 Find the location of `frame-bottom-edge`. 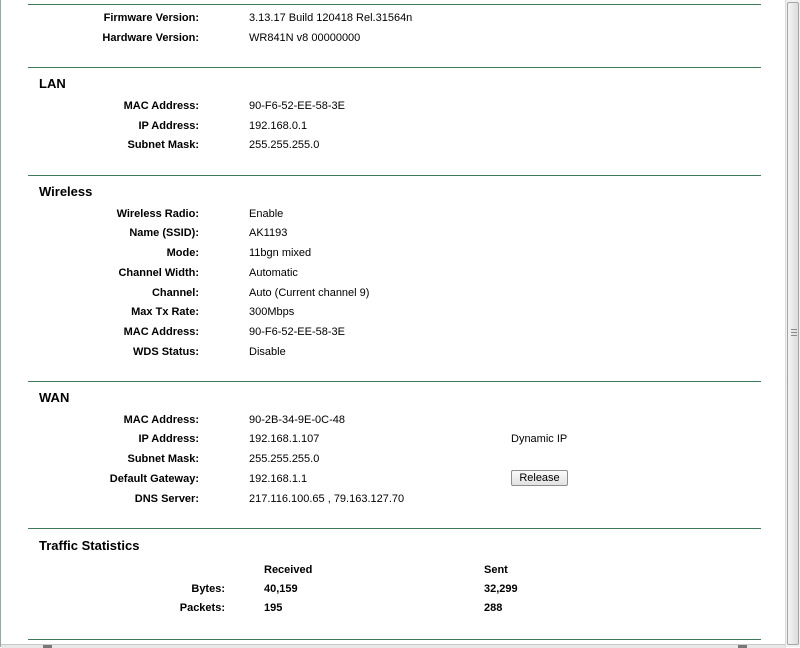

frame-bottom-edge is located at coordinates (393, 646).